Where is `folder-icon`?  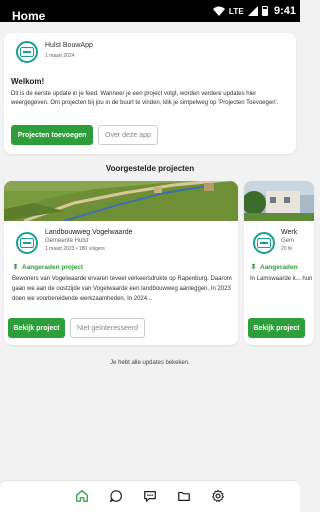 folder-icon is located at coordinates (184, 496).